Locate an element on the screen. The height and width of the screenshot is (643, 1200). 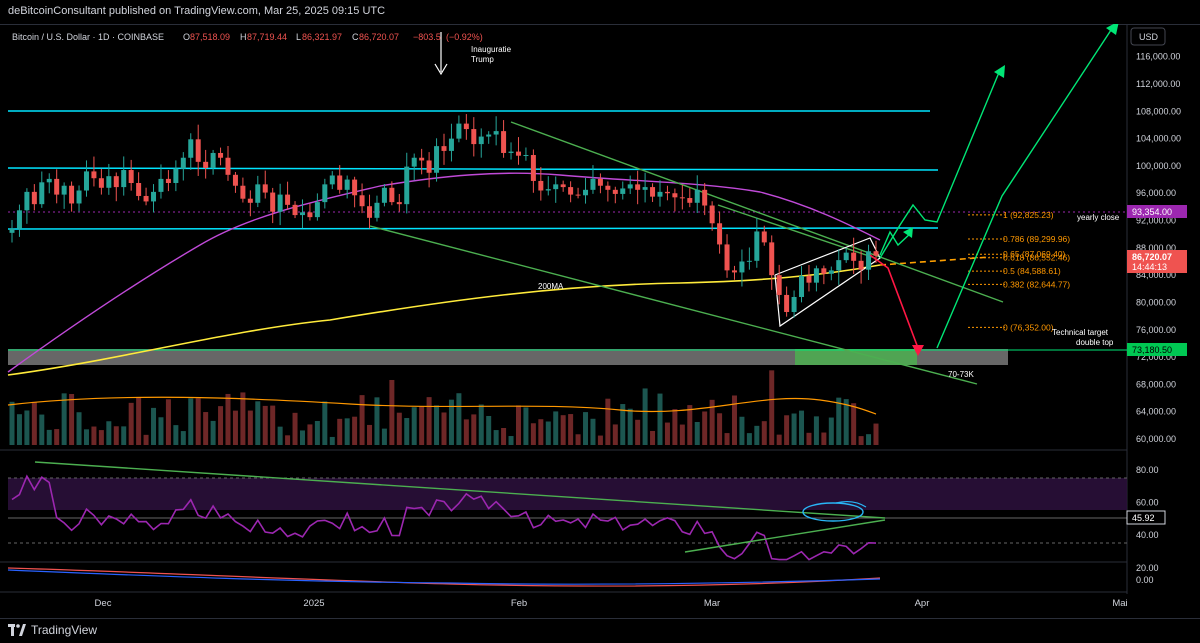
legend-change-pct: (−0.92%) is located at coordinates (464, 37).